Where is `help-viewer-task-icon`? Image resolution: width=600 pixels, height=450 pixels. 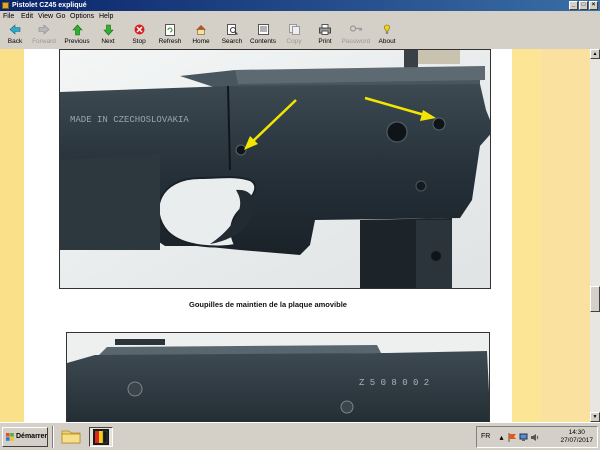
help-viewer-task-icon is located at coordinates (101, 437).